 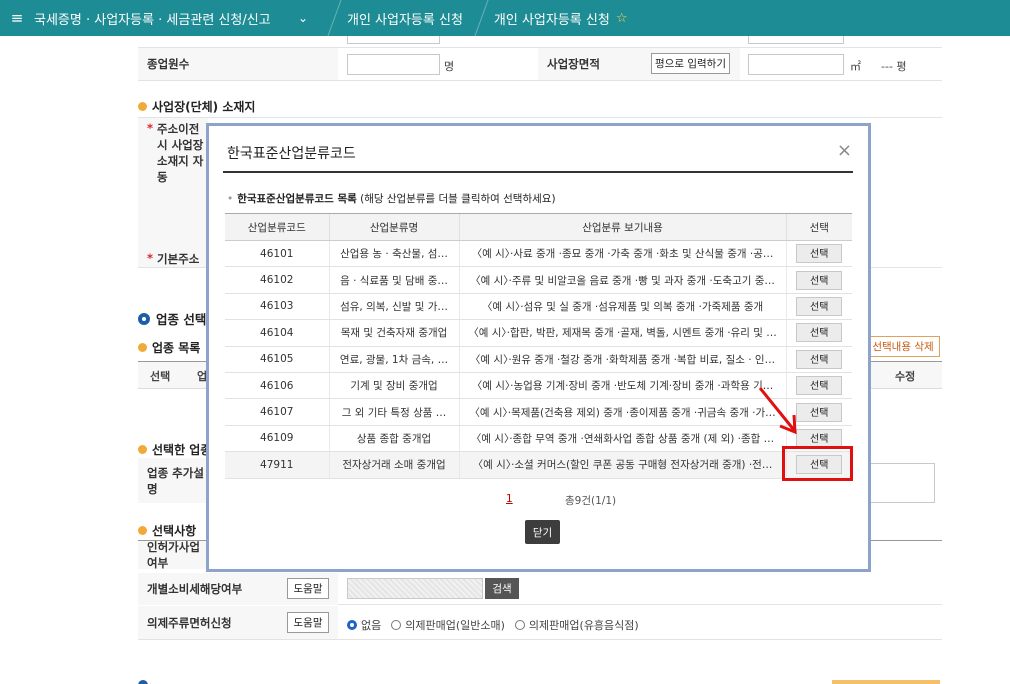 I want to click on breadcrumb-current: 개인 사업자등록 신청 ☆, so click(x=568, y=18).